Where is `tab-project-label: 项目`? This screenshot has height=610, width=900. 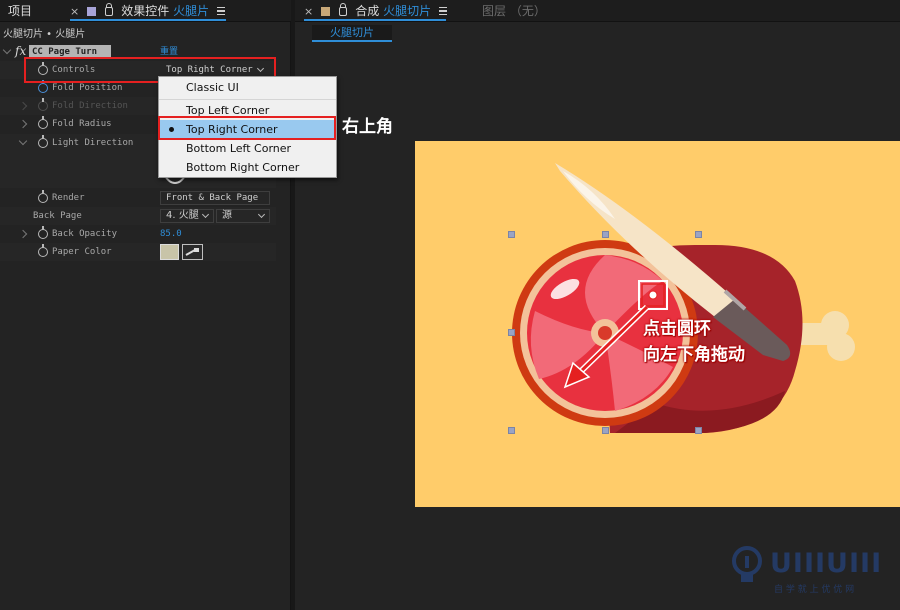 tab-project-label: 项目 is located at coordinates (20, 11).